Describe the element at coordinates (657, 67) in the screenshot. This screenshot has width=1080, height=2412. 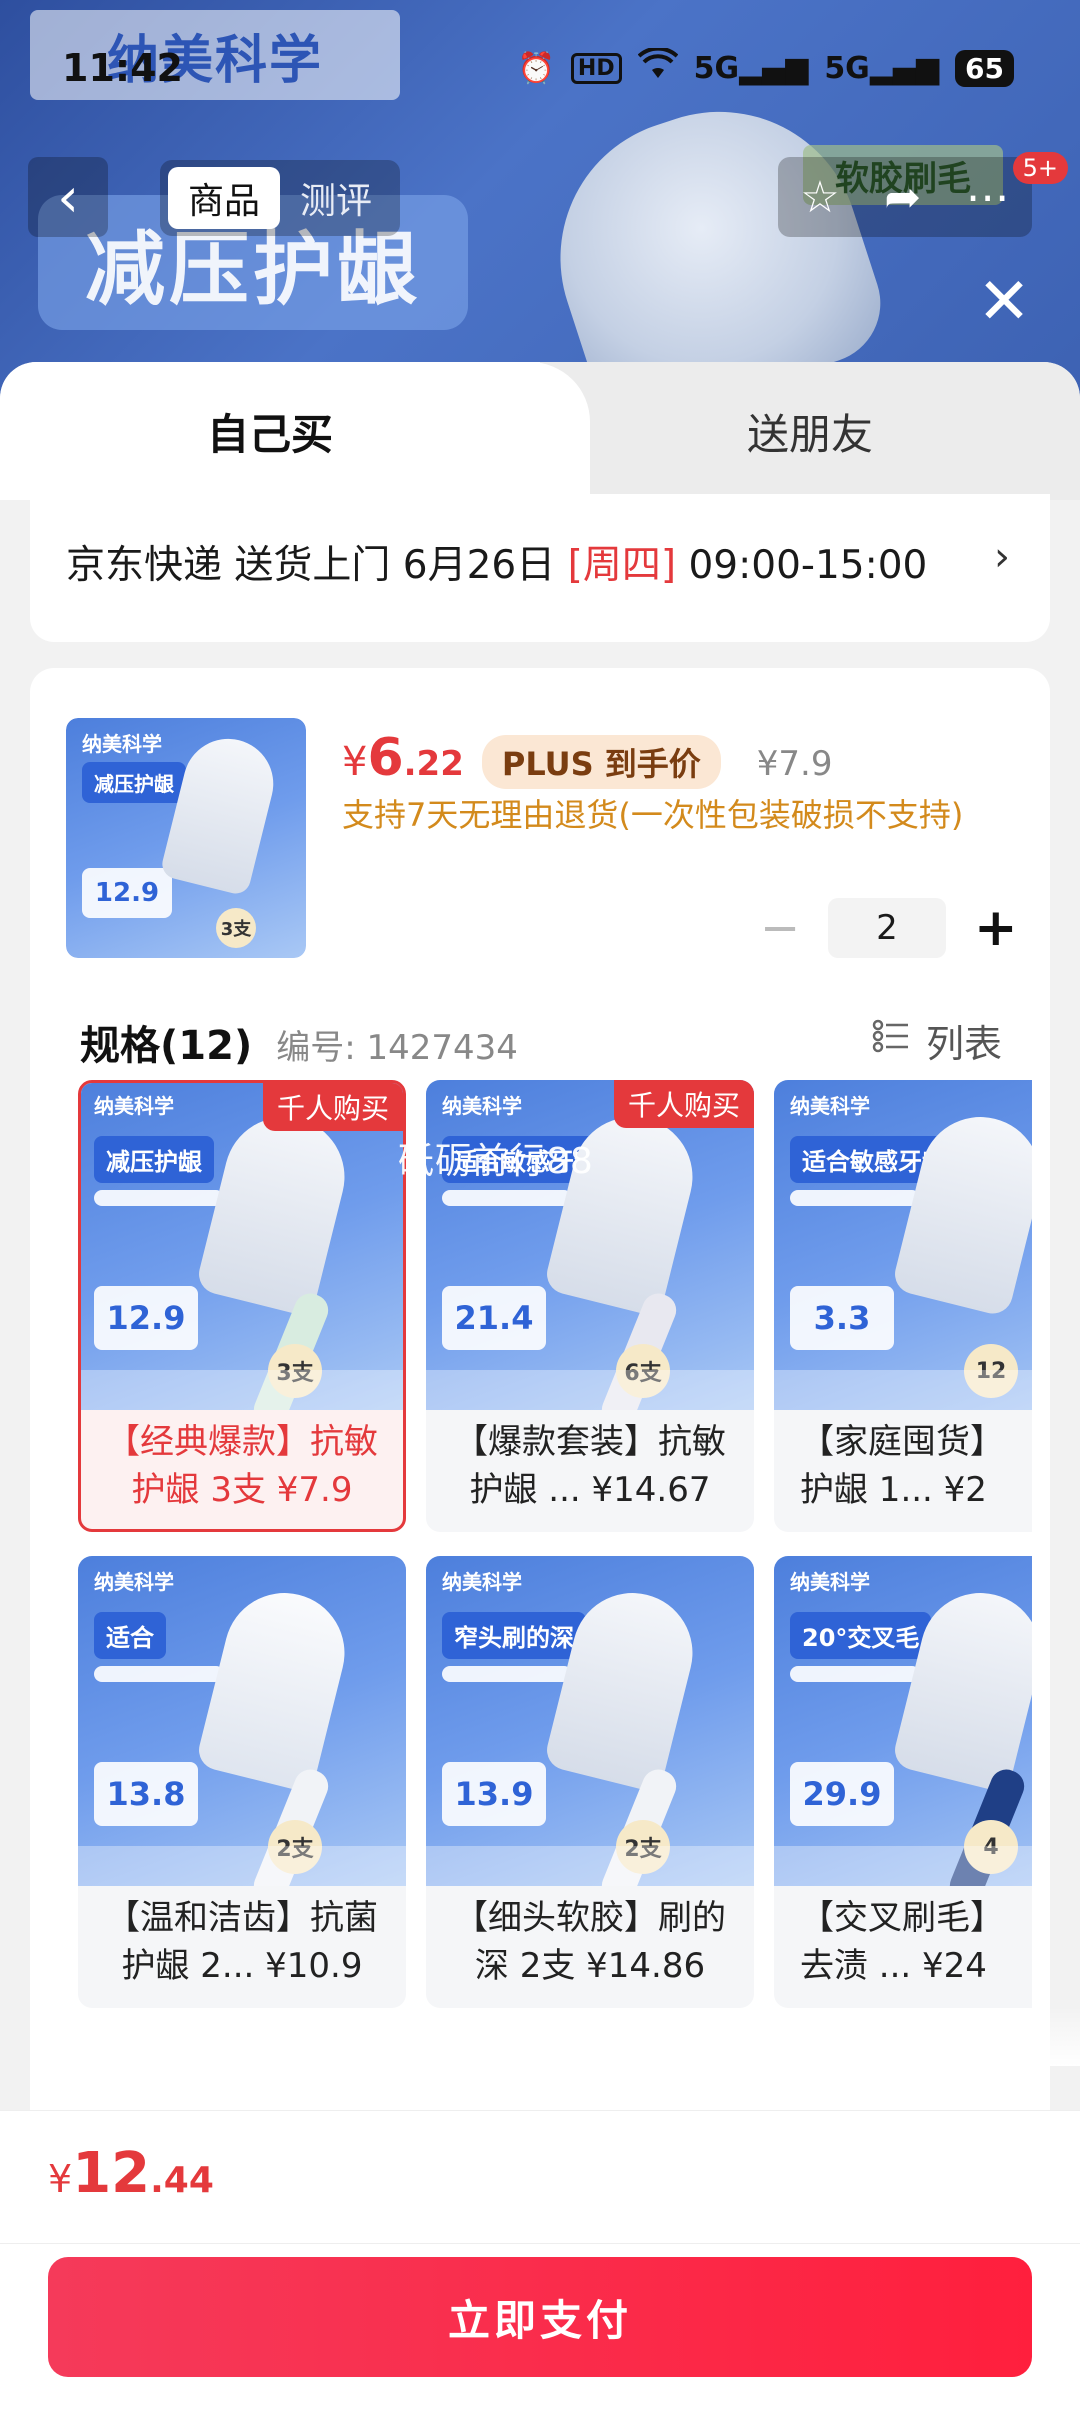
I see `wifi-icon` at that location.